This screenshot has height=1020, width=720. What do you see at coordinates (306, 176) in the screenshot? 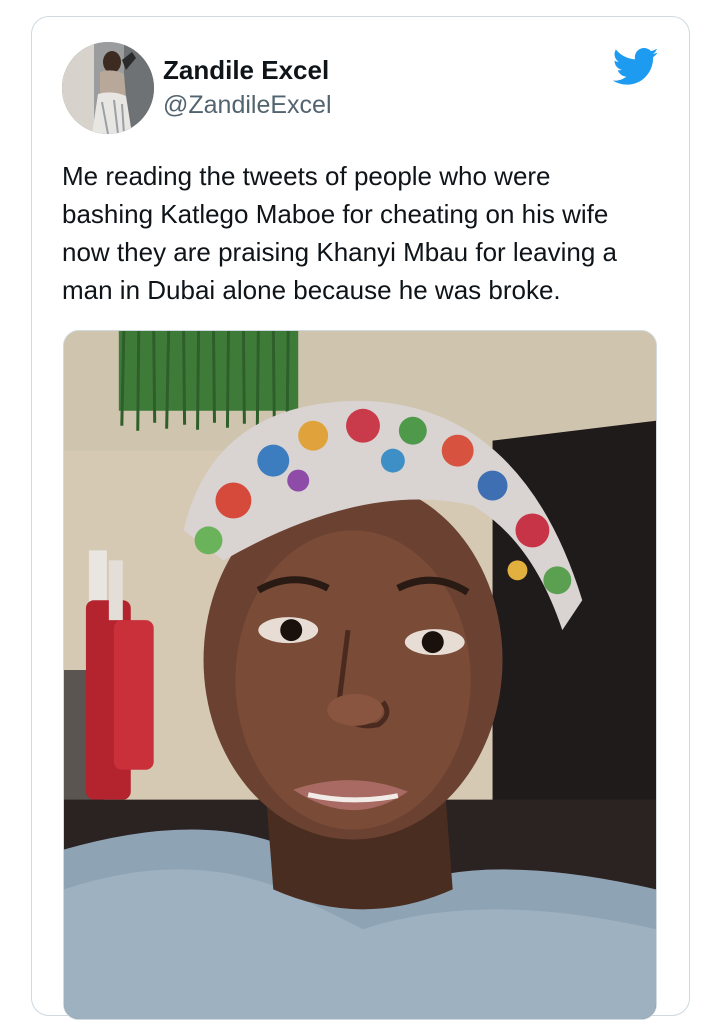
I see `tweet-text-line: Me reading the tweets of people who were` at bounding box center [306, 176].